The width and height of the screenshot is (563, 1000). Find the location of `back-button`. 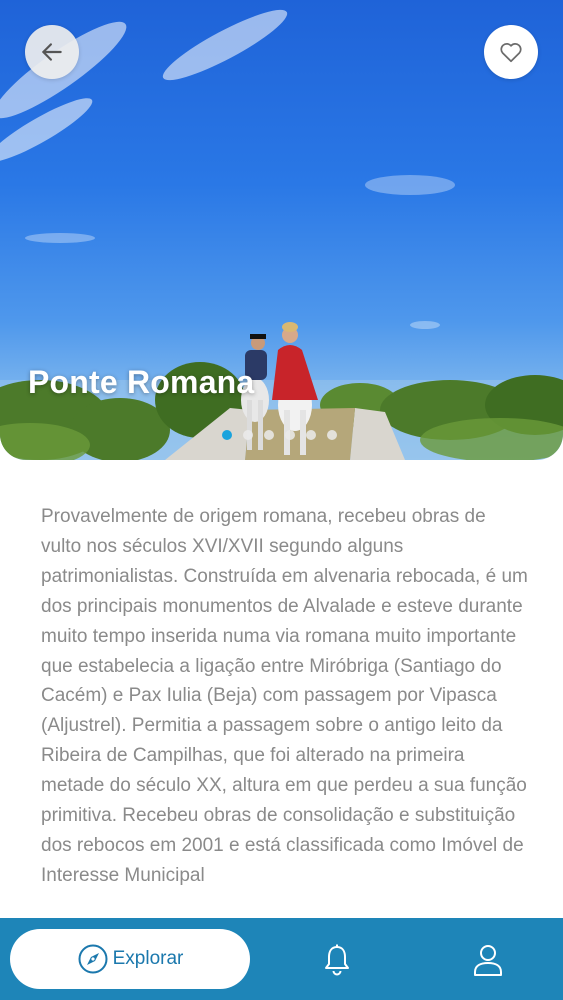

back-button is located at coordinates (52, 52).